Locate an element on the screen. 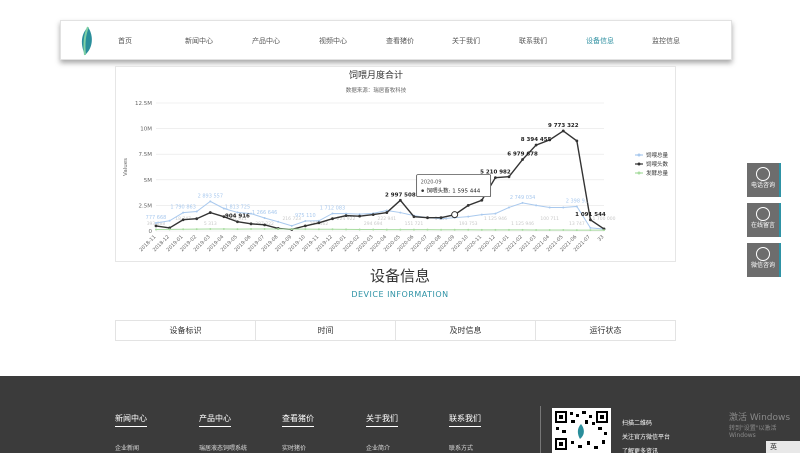 Image resolution: width=800 pixels, height=455 pixels. leaf-logo-icon is located at coordinates (87, 41).